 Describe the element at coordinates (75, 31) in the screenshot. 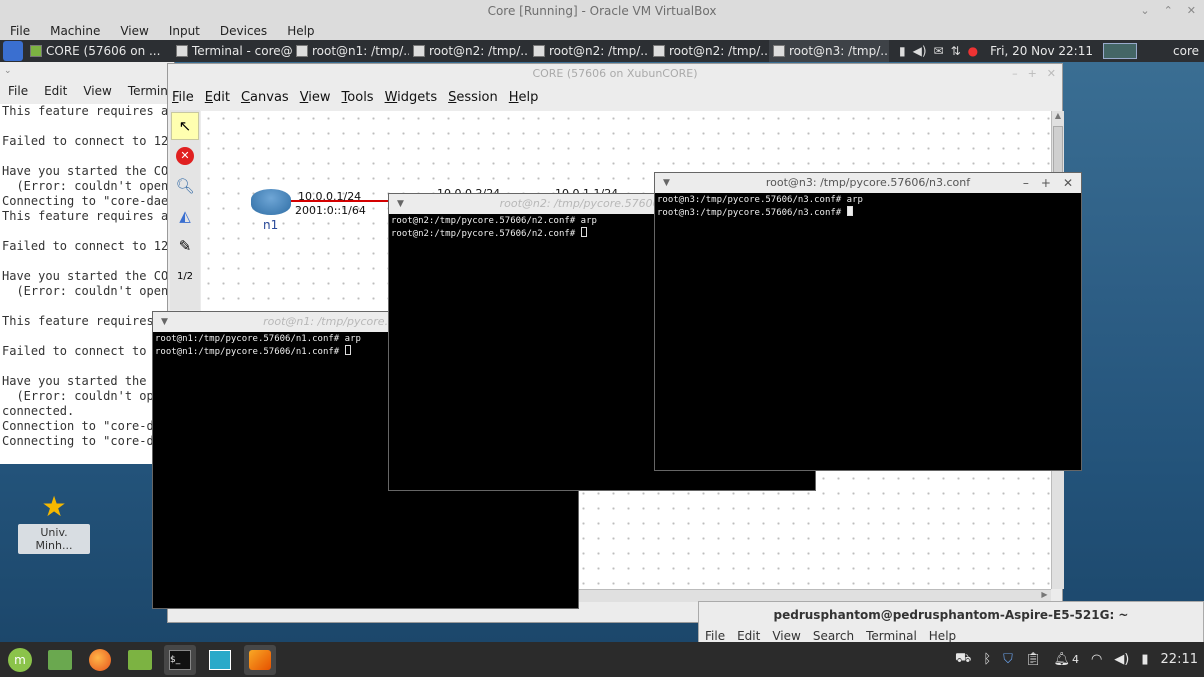

I see `vbox-menu-machine: Machine` at that location.